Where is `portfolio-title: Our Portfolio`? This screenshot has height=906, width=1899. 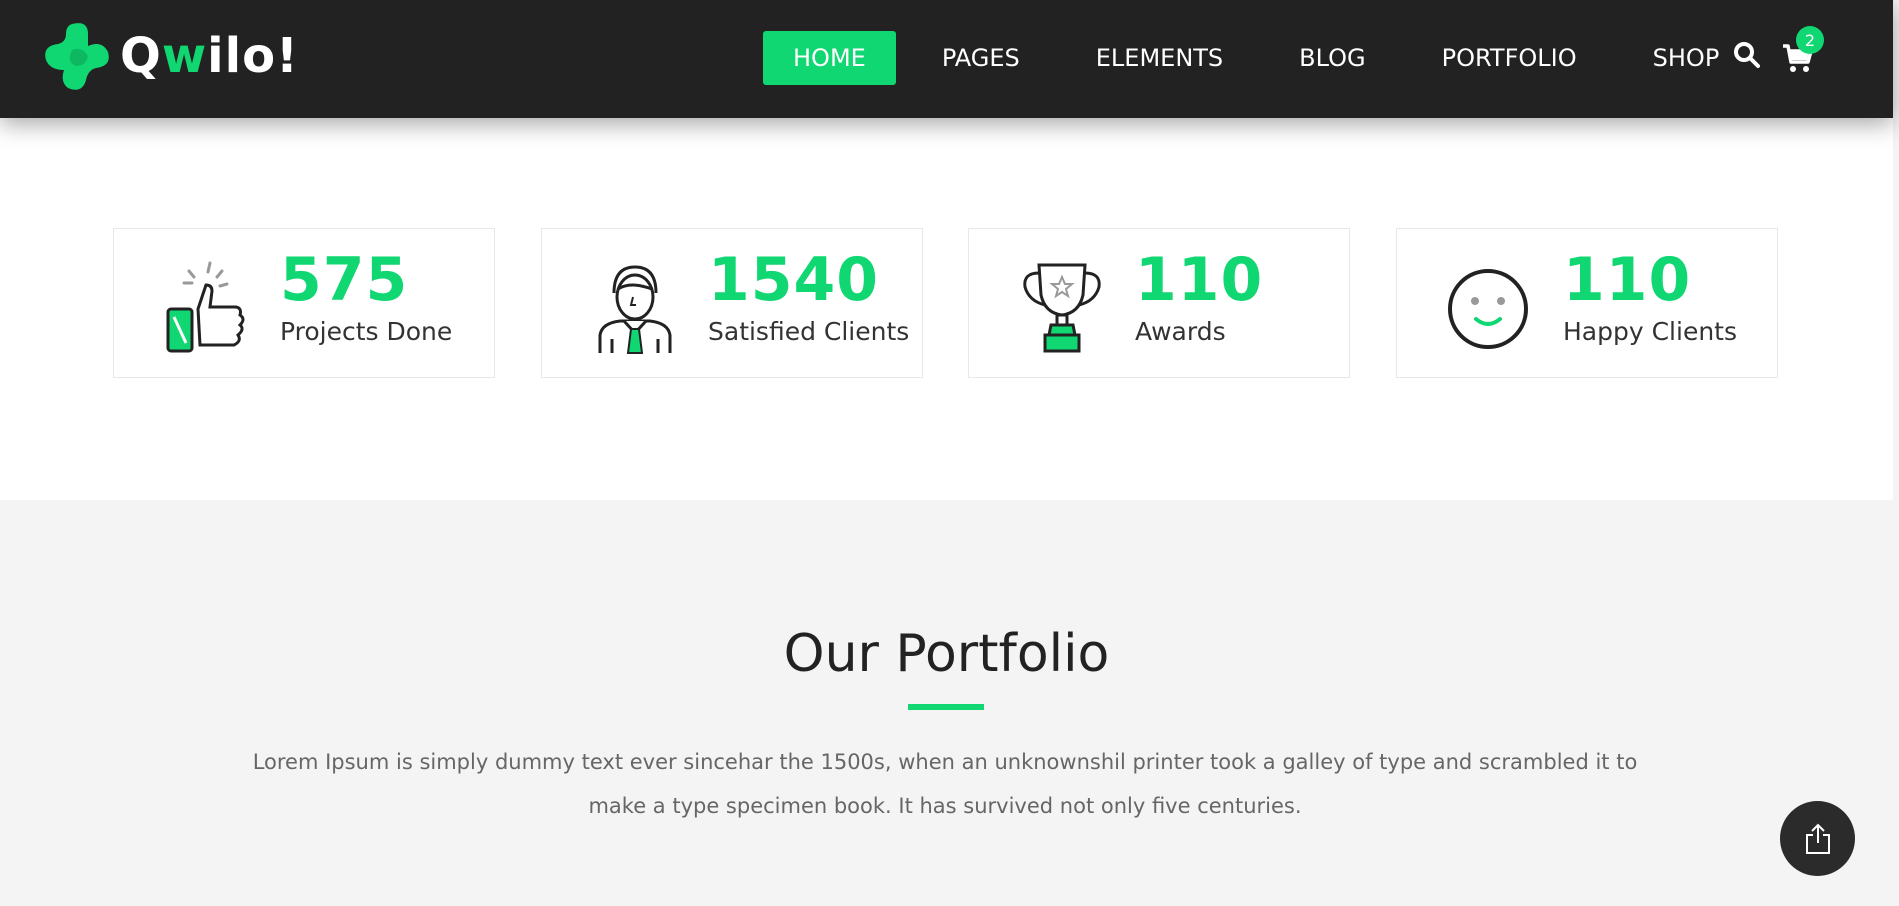
portfolio-title: Our Portfolio is located at coordinates (946, 654).